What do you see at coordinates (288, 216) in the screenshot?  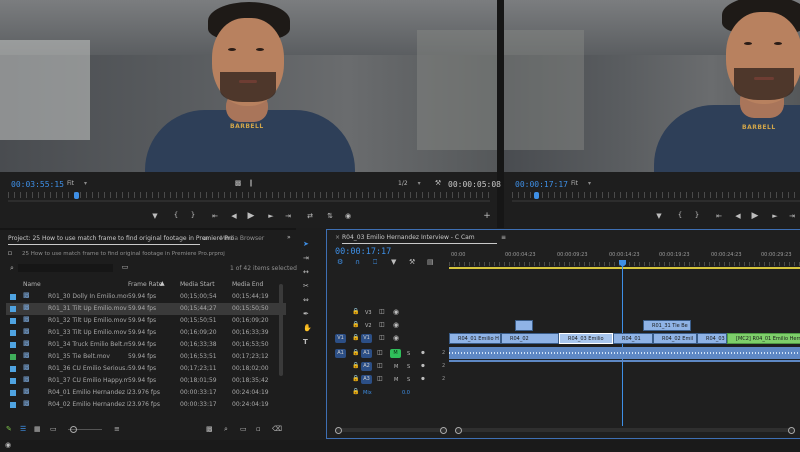 I see `go-to-out-icon: ⇥` at bounding box center [288, 216].